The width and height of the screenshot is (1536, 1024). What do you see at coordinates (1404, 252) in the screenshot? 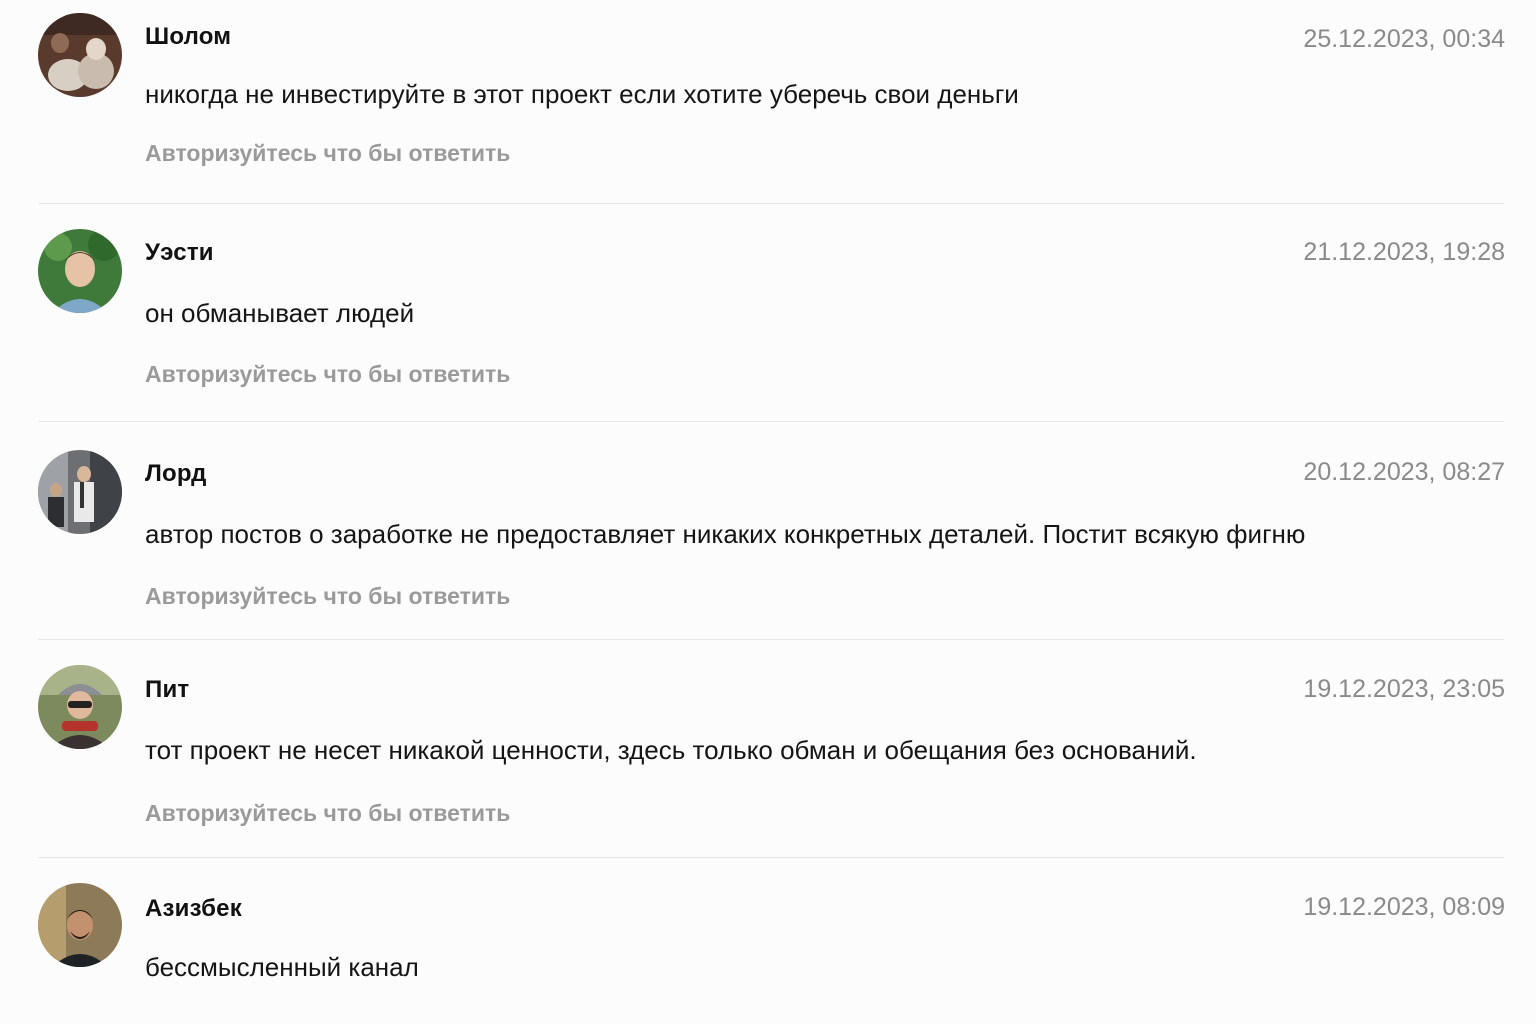
I see `comment-date: 21.12.2023, 19:28` at bounding box center [1404, 252].